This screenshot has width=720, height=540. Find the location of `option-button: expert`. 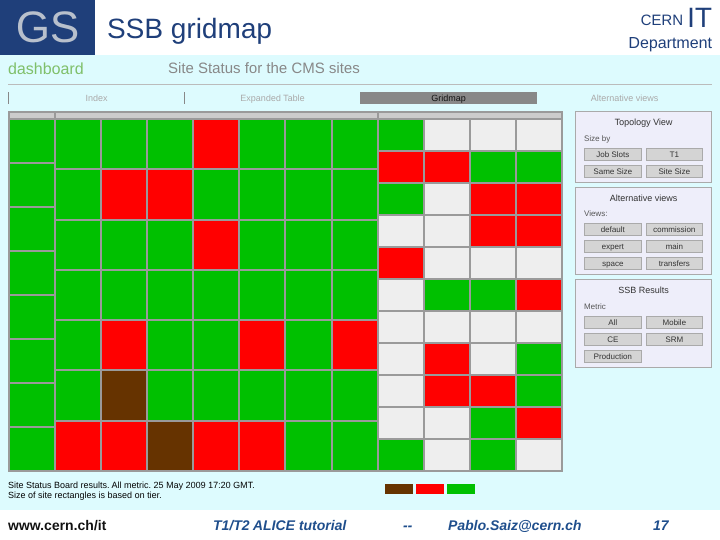

option-button: expert is located at coordinates (613, 246).